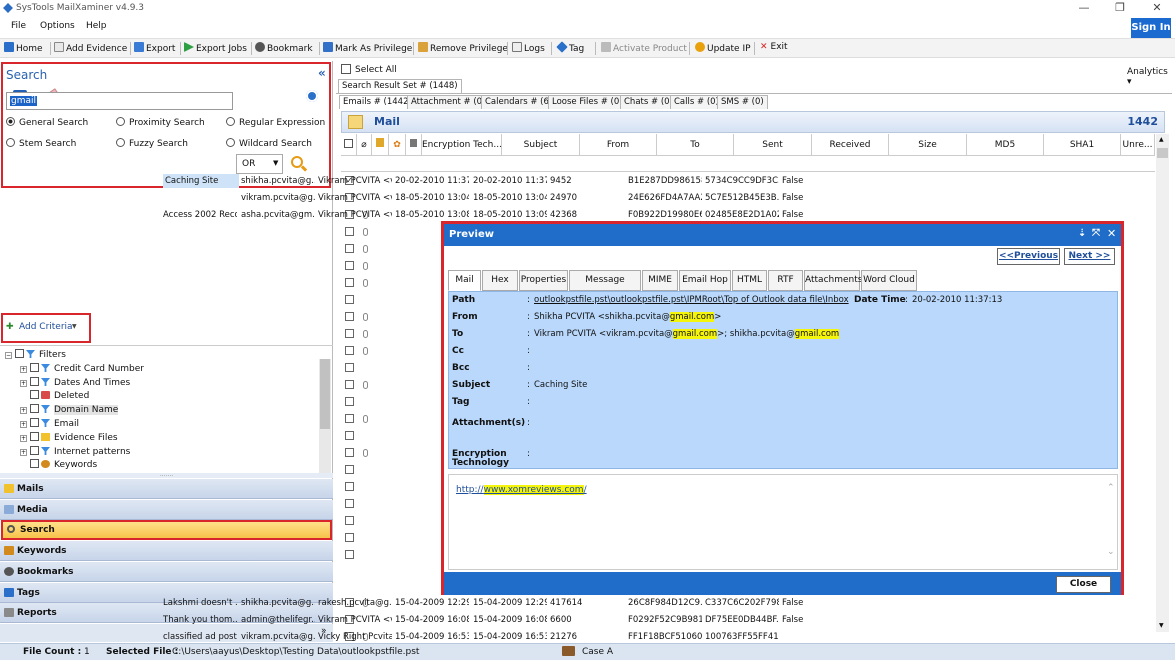 This screenshot has height=660, width=1175. Describe the element at coordinates (152, 143) in the screenshot. I see `fuzzy-search-radio: Fuzzy Search` at that location.